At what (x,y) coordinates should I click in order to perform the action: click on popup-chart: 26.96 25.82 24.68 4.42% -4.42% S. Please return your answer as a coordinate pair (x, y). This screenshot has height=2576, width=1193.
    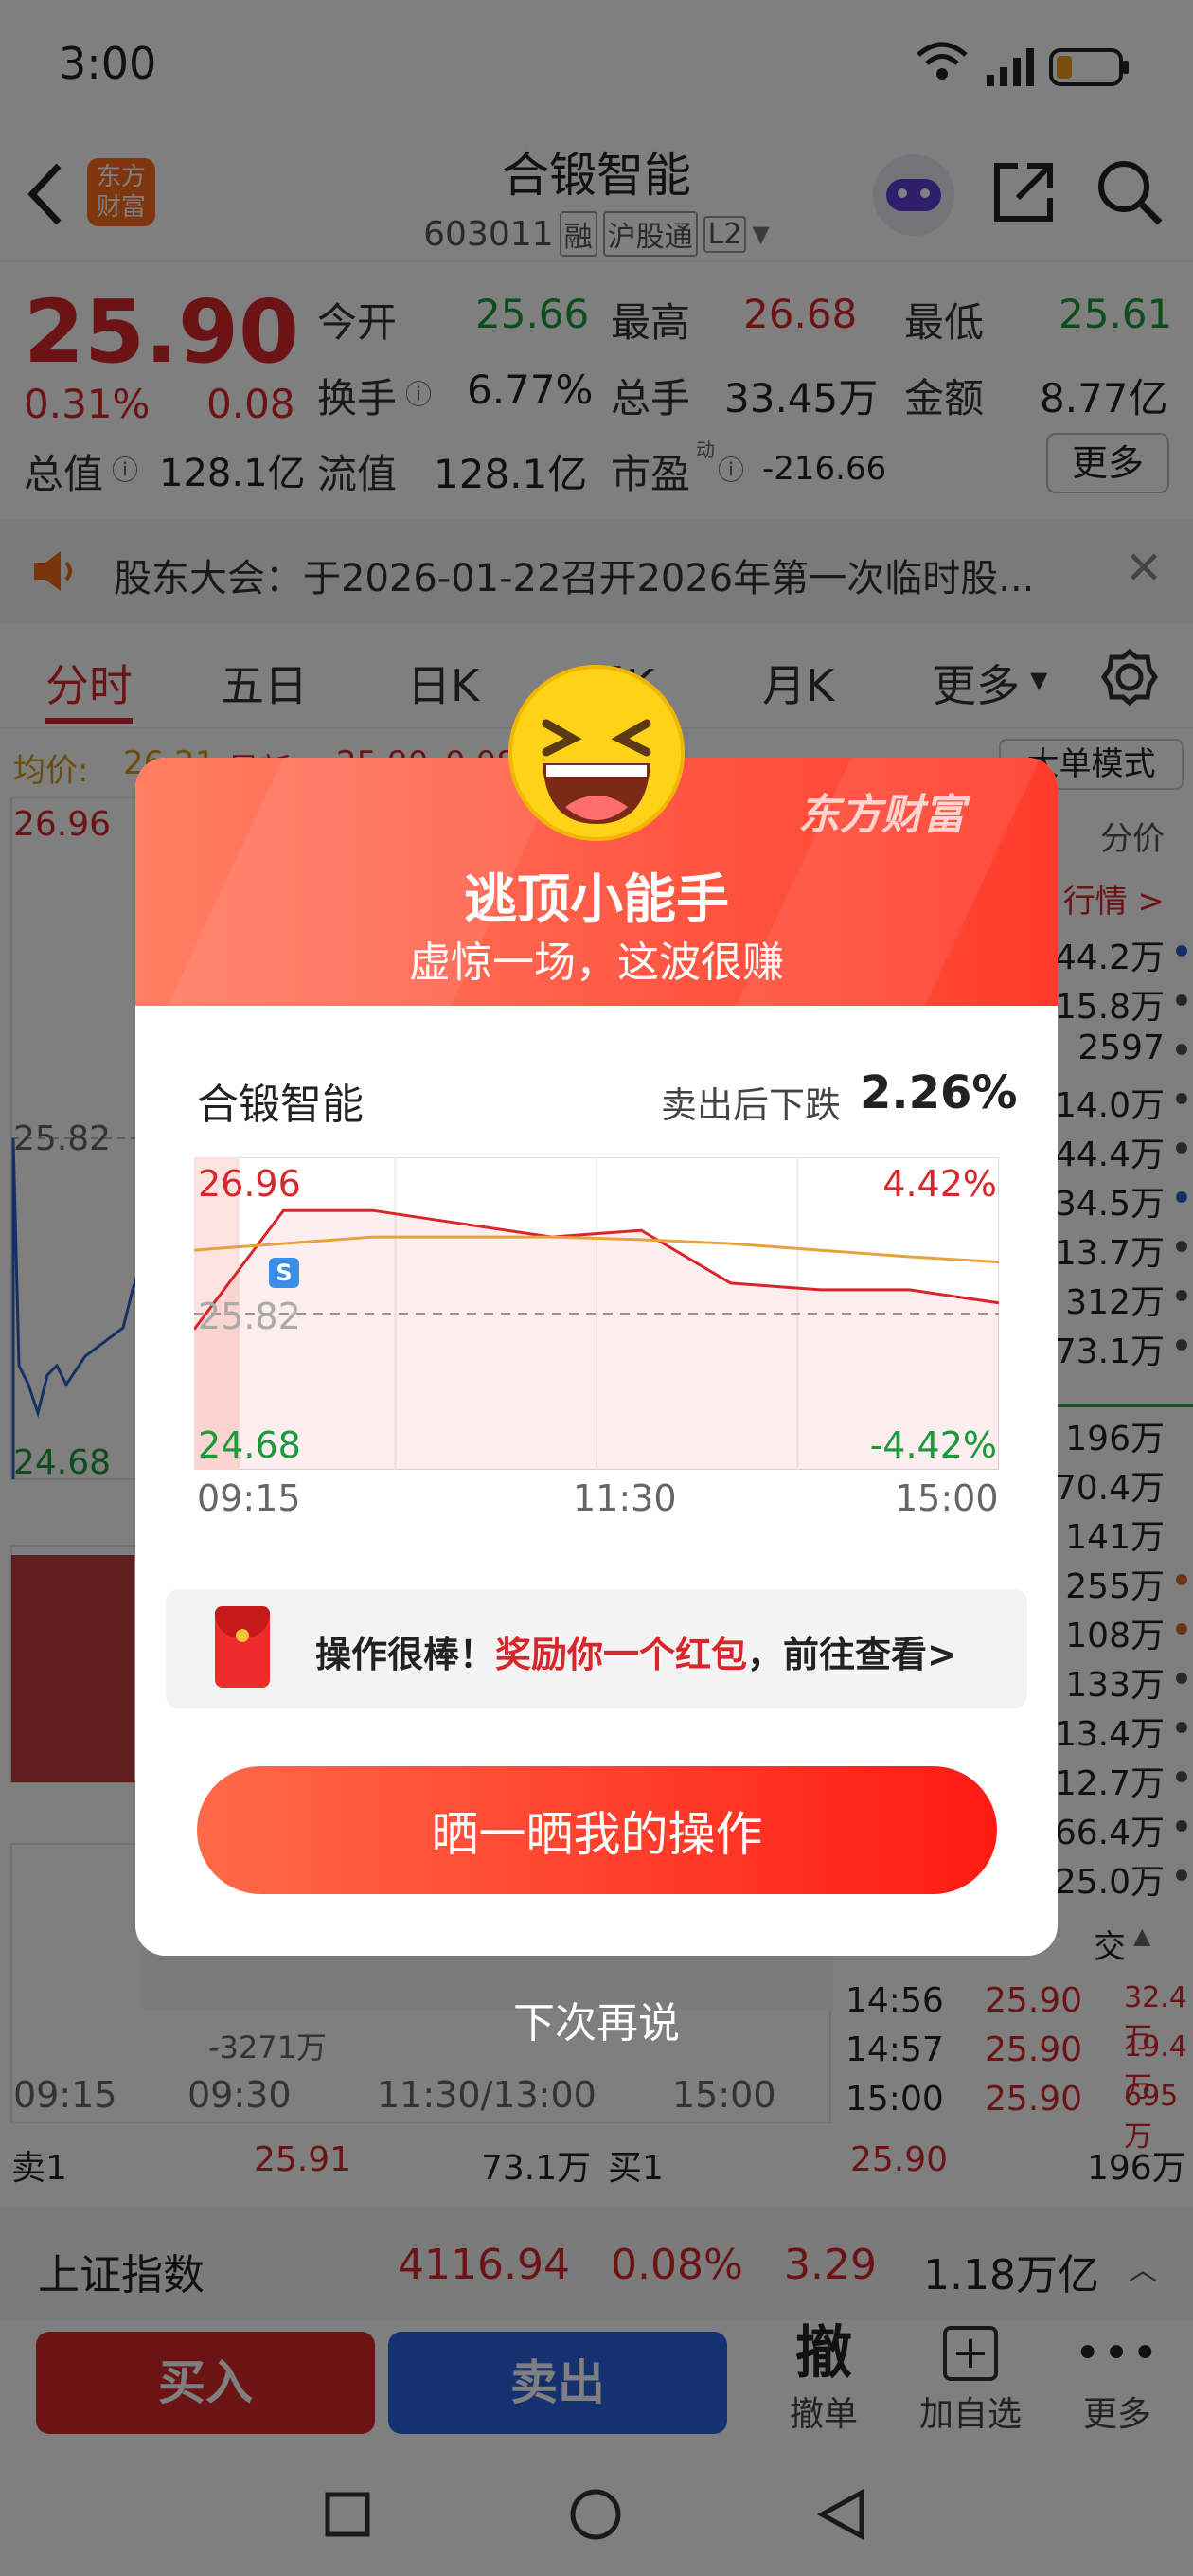
    Looking at the image, I should click on (596, 1313).